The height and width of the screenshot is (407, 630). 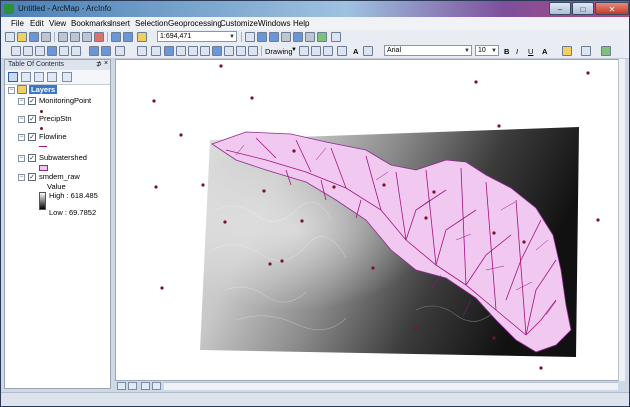 I want to click on underline-button: U, so click(x=530, y=51).